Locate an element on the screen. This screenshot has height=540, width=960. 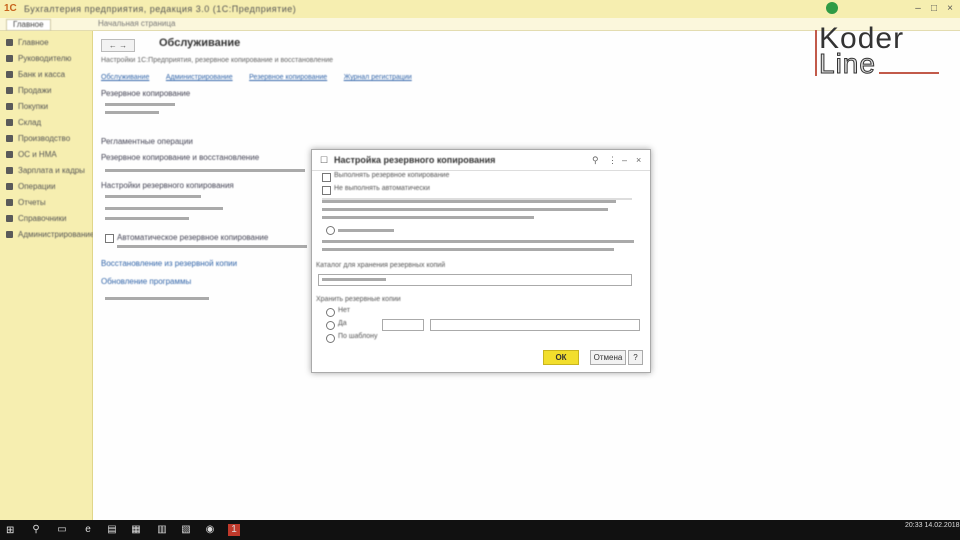
tab-start-page: Начальная страница is located at coordinates (136, 24).